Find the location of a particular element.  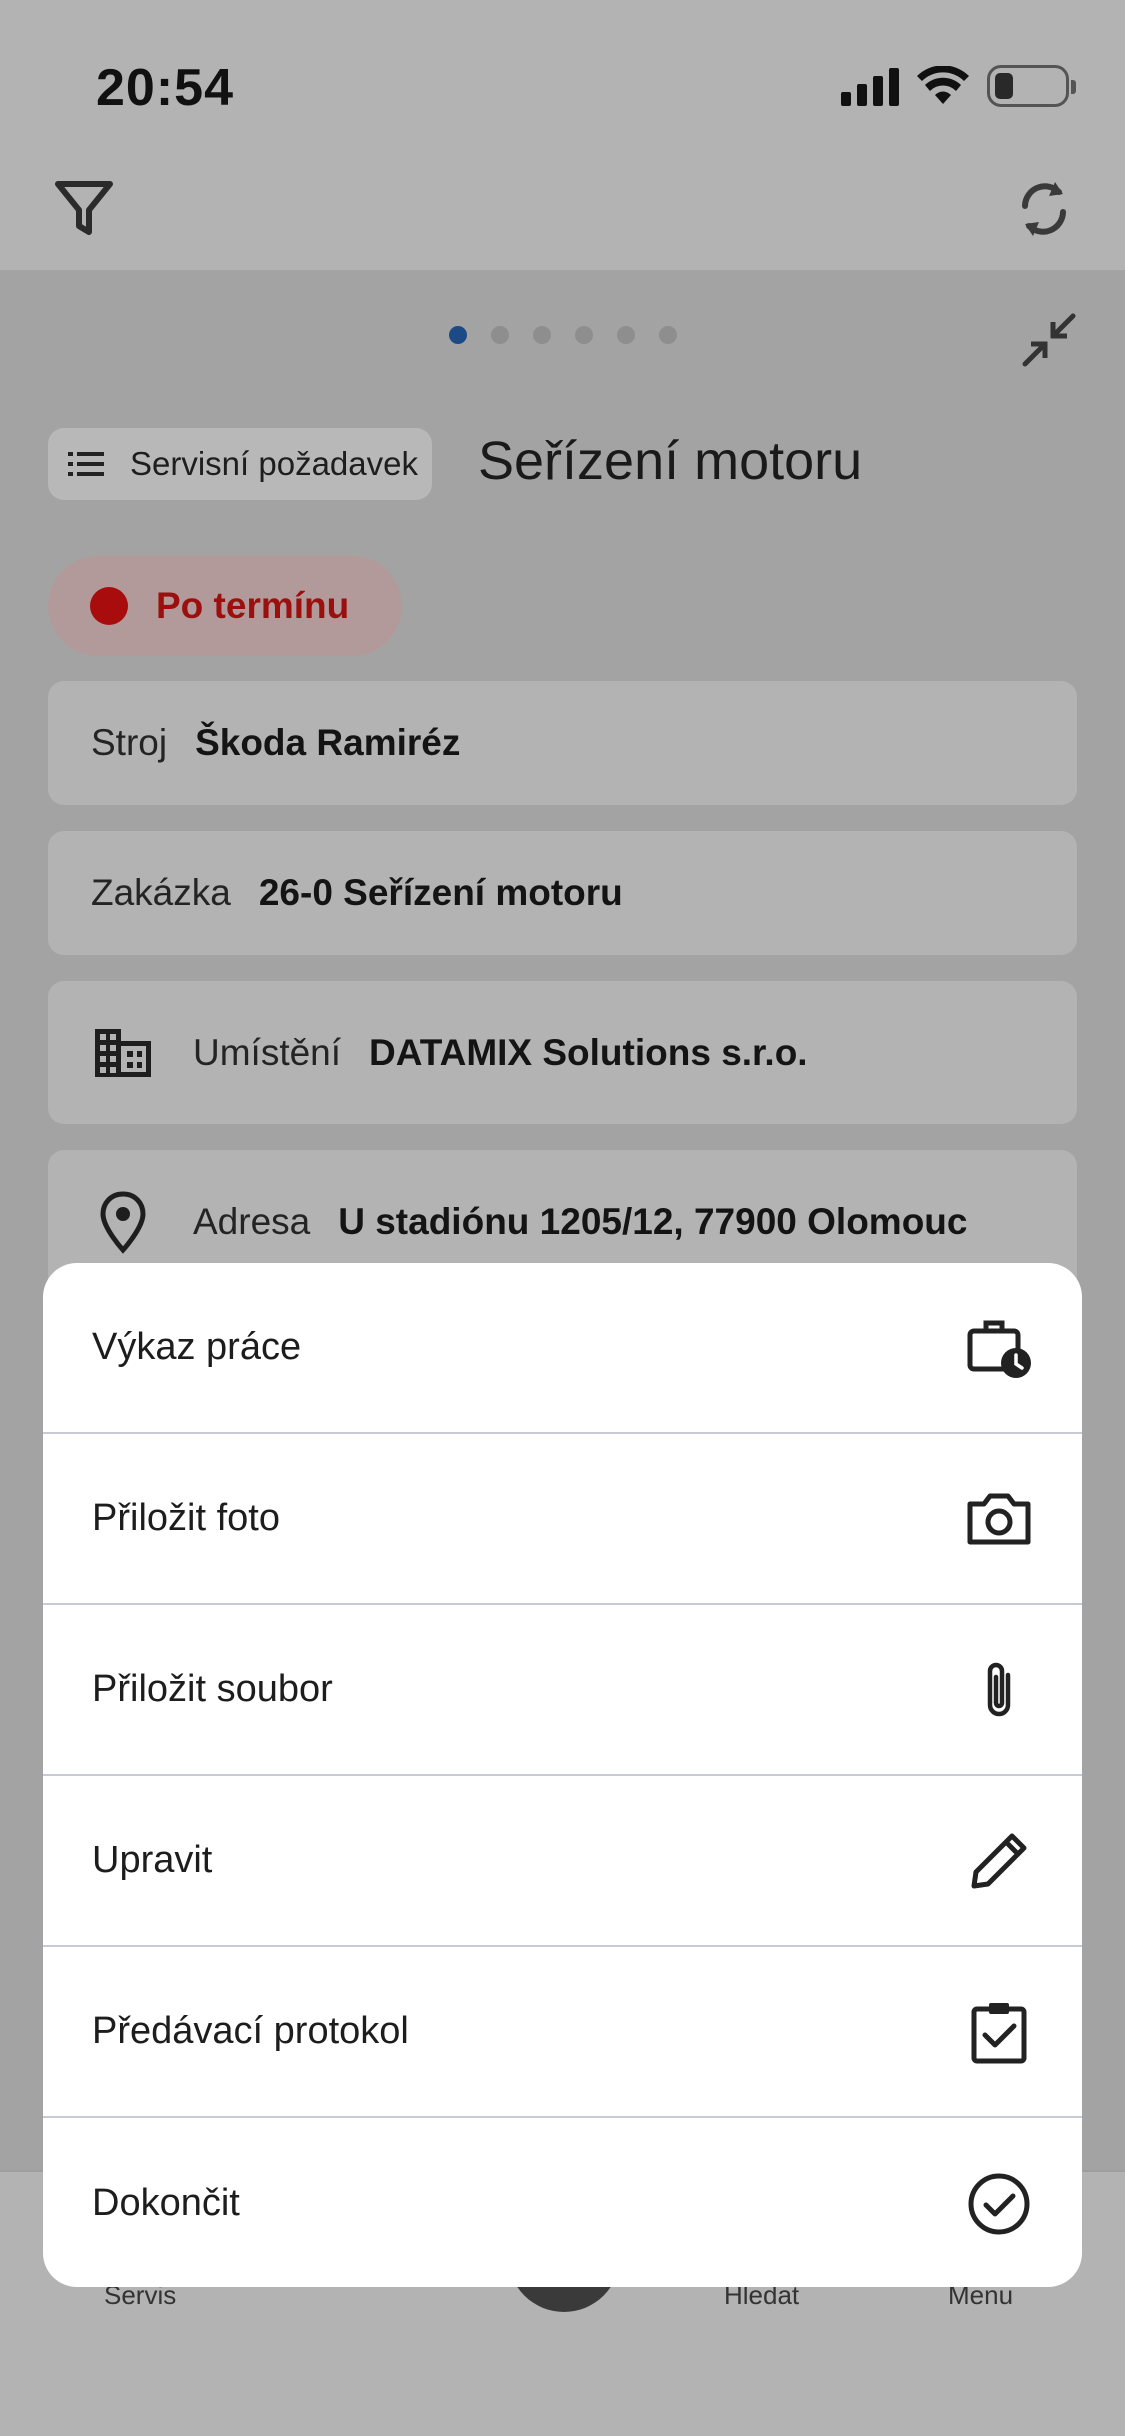

action-work-report: Výkaz práce is located at coordinates (562, 1348).